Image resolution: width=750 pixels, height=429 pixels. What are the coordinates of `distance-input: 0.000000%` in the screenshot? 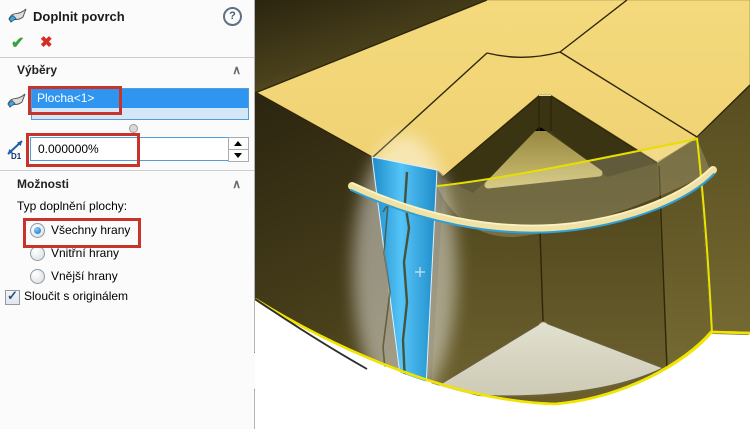 It's located at (130, 149).